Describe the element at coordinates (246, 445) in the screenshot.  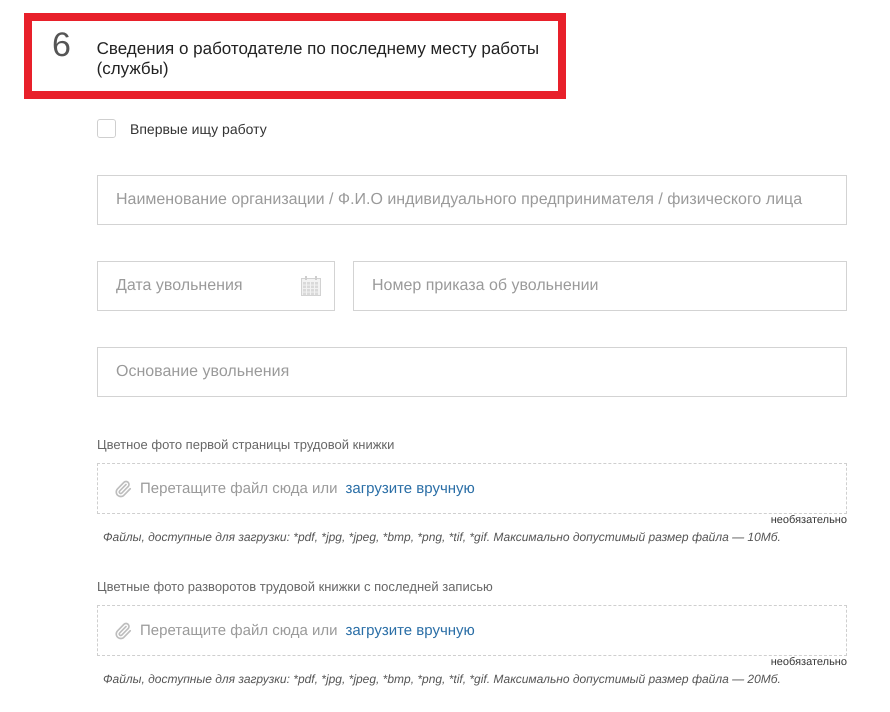
I see `upload-label: Цветное фото первой страницы трудовой книжки` at that location.